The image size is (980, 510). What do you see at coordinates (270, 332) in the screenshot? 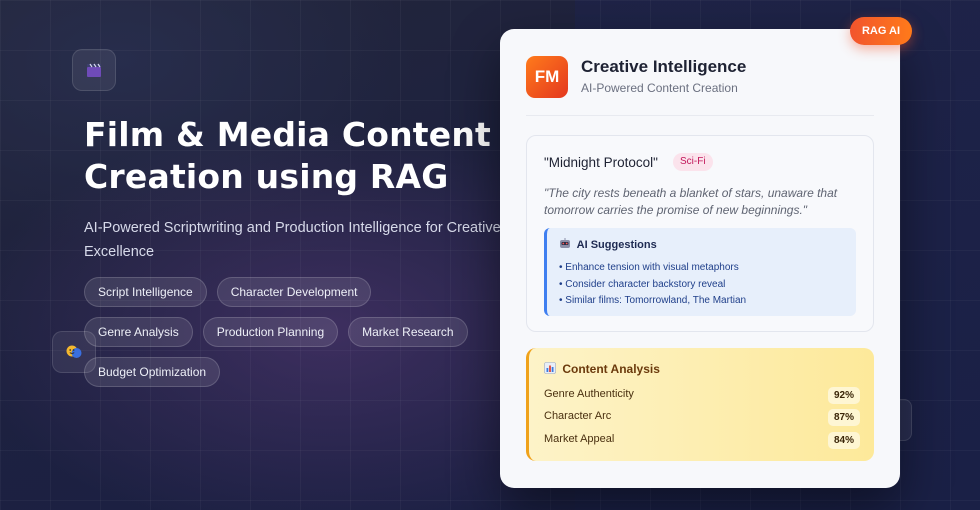
I see `tag-production-planning: Production Planning` at bounding box center [270, 332].